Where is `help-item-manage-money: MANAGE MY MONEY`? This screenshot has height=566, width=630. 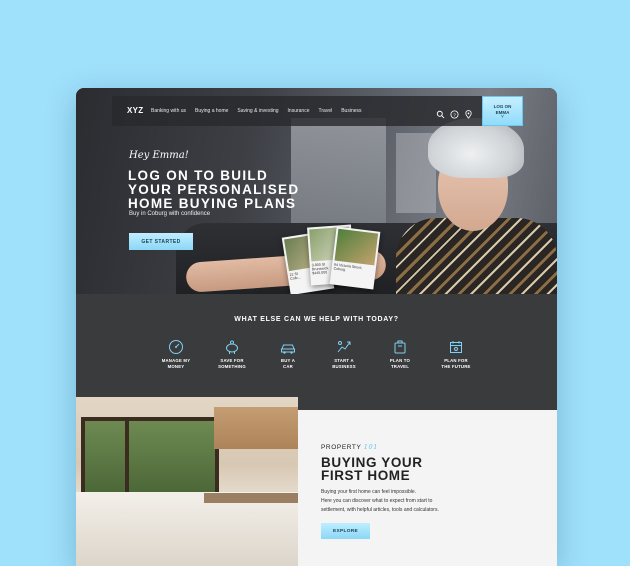 help-item-manage-money: MANAGE MY MONEY is located at coordinates (176, 354).